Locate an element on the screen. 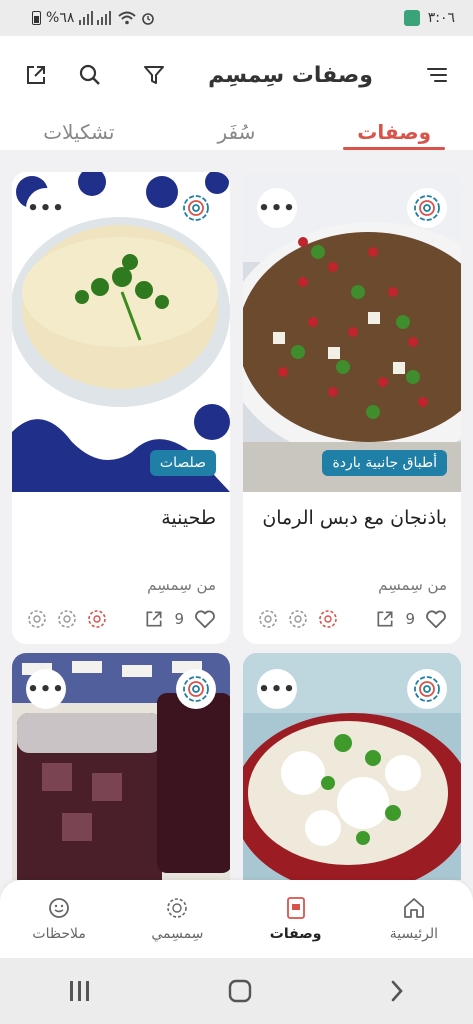  status-bar: %٦٨ ٣:٠٦ is located at coordinates (236, 18).